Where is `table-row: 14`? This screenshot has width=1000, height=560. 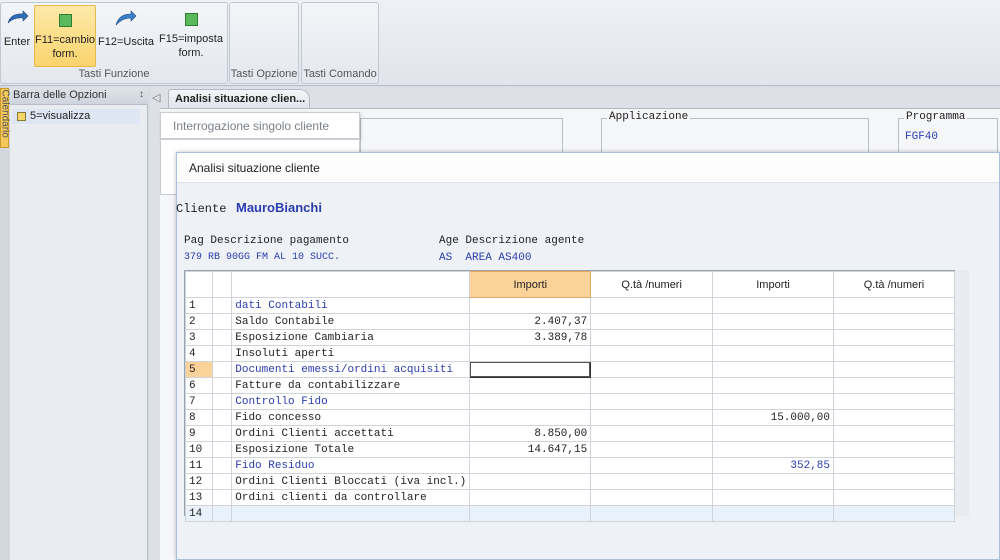 table-row: 14 is located at coordinates (570, 513).